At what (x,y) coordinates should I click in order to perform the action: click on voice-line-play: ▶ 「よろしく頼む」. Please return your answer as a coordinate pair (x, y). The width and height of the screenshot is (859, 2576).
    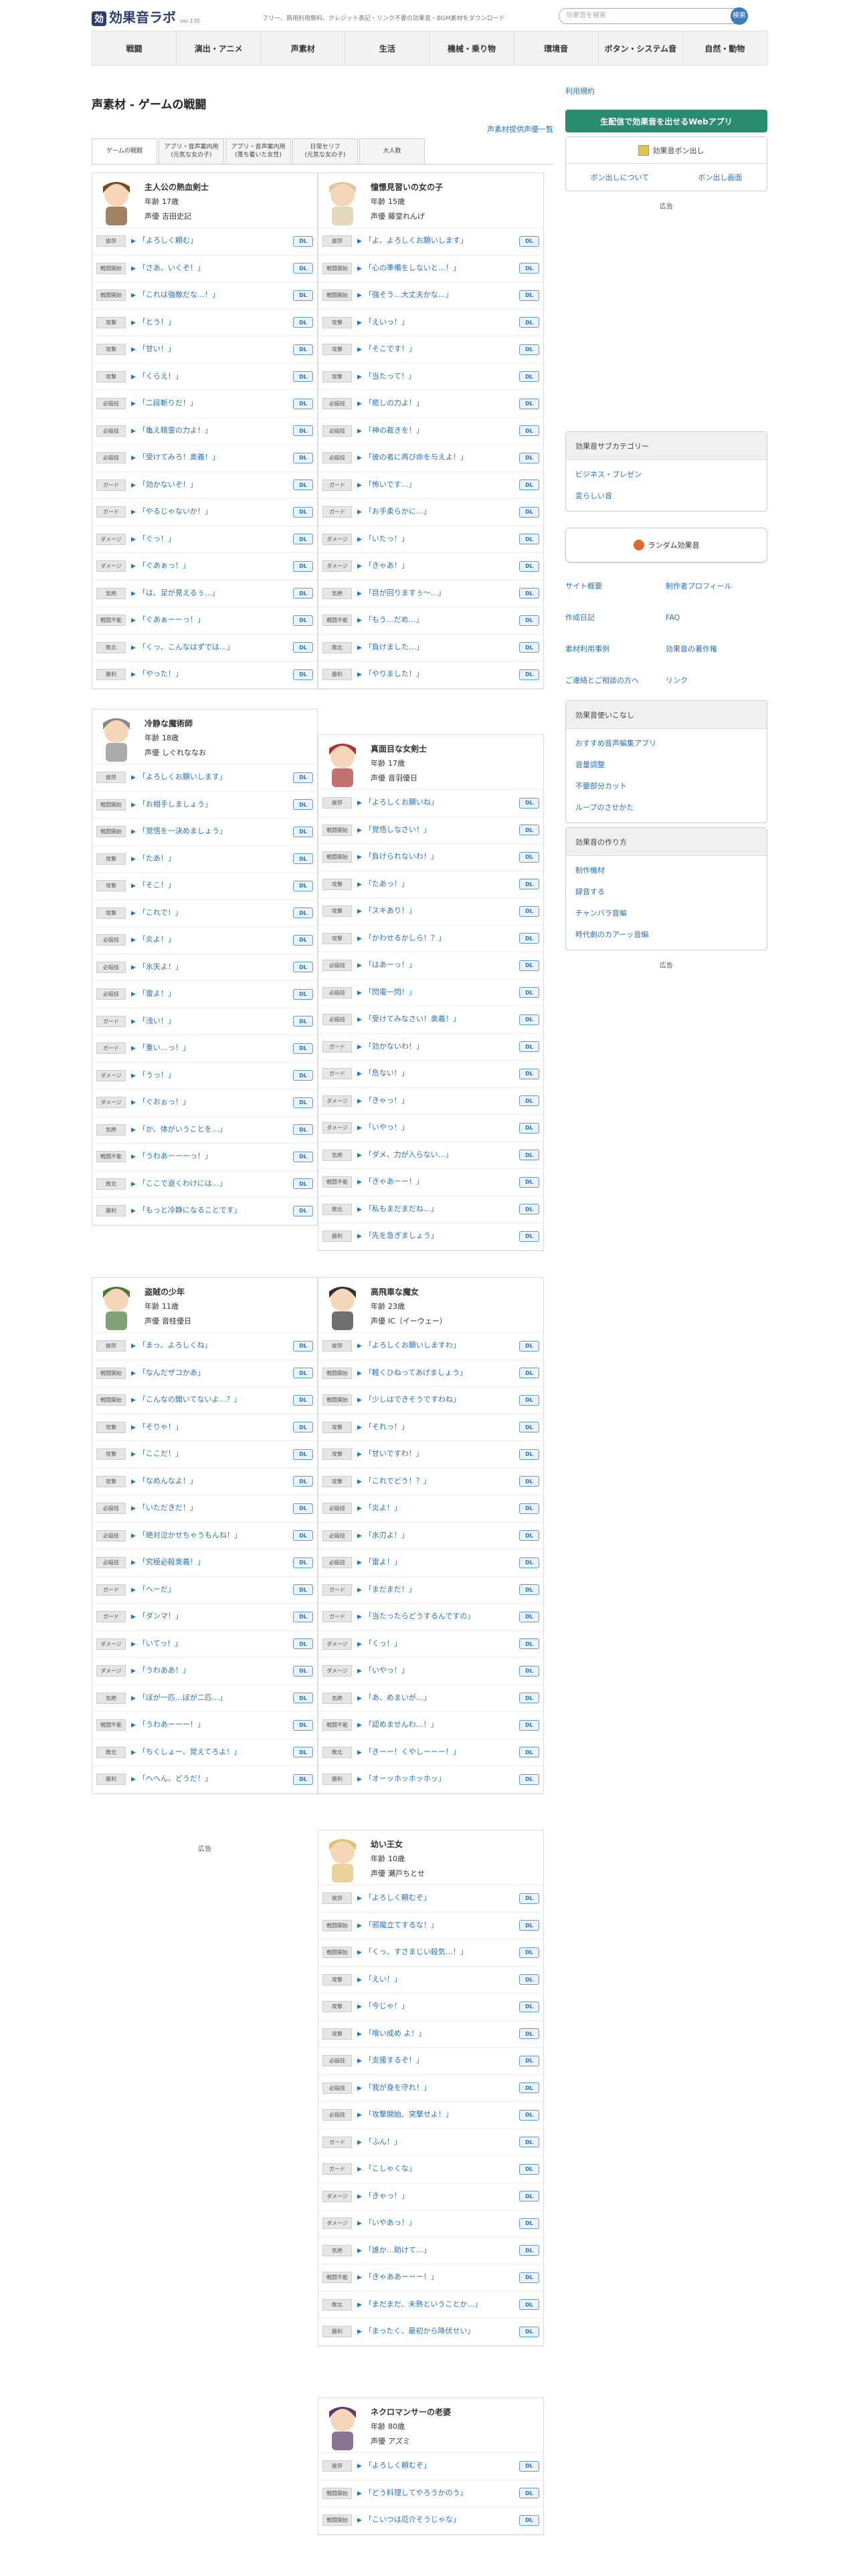
    Looking at the image, I should click on (212, 241).